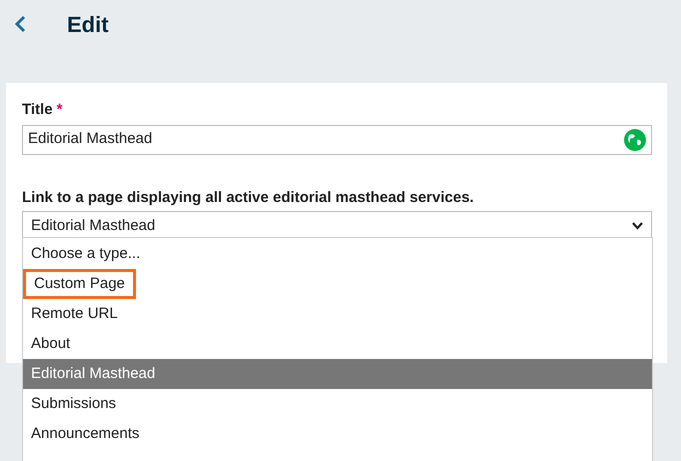  Describe the element at coordinates (248, 198) in the screenshot. I see `field-label: Link to a page displaying all active editorial masthead services.` at that location.